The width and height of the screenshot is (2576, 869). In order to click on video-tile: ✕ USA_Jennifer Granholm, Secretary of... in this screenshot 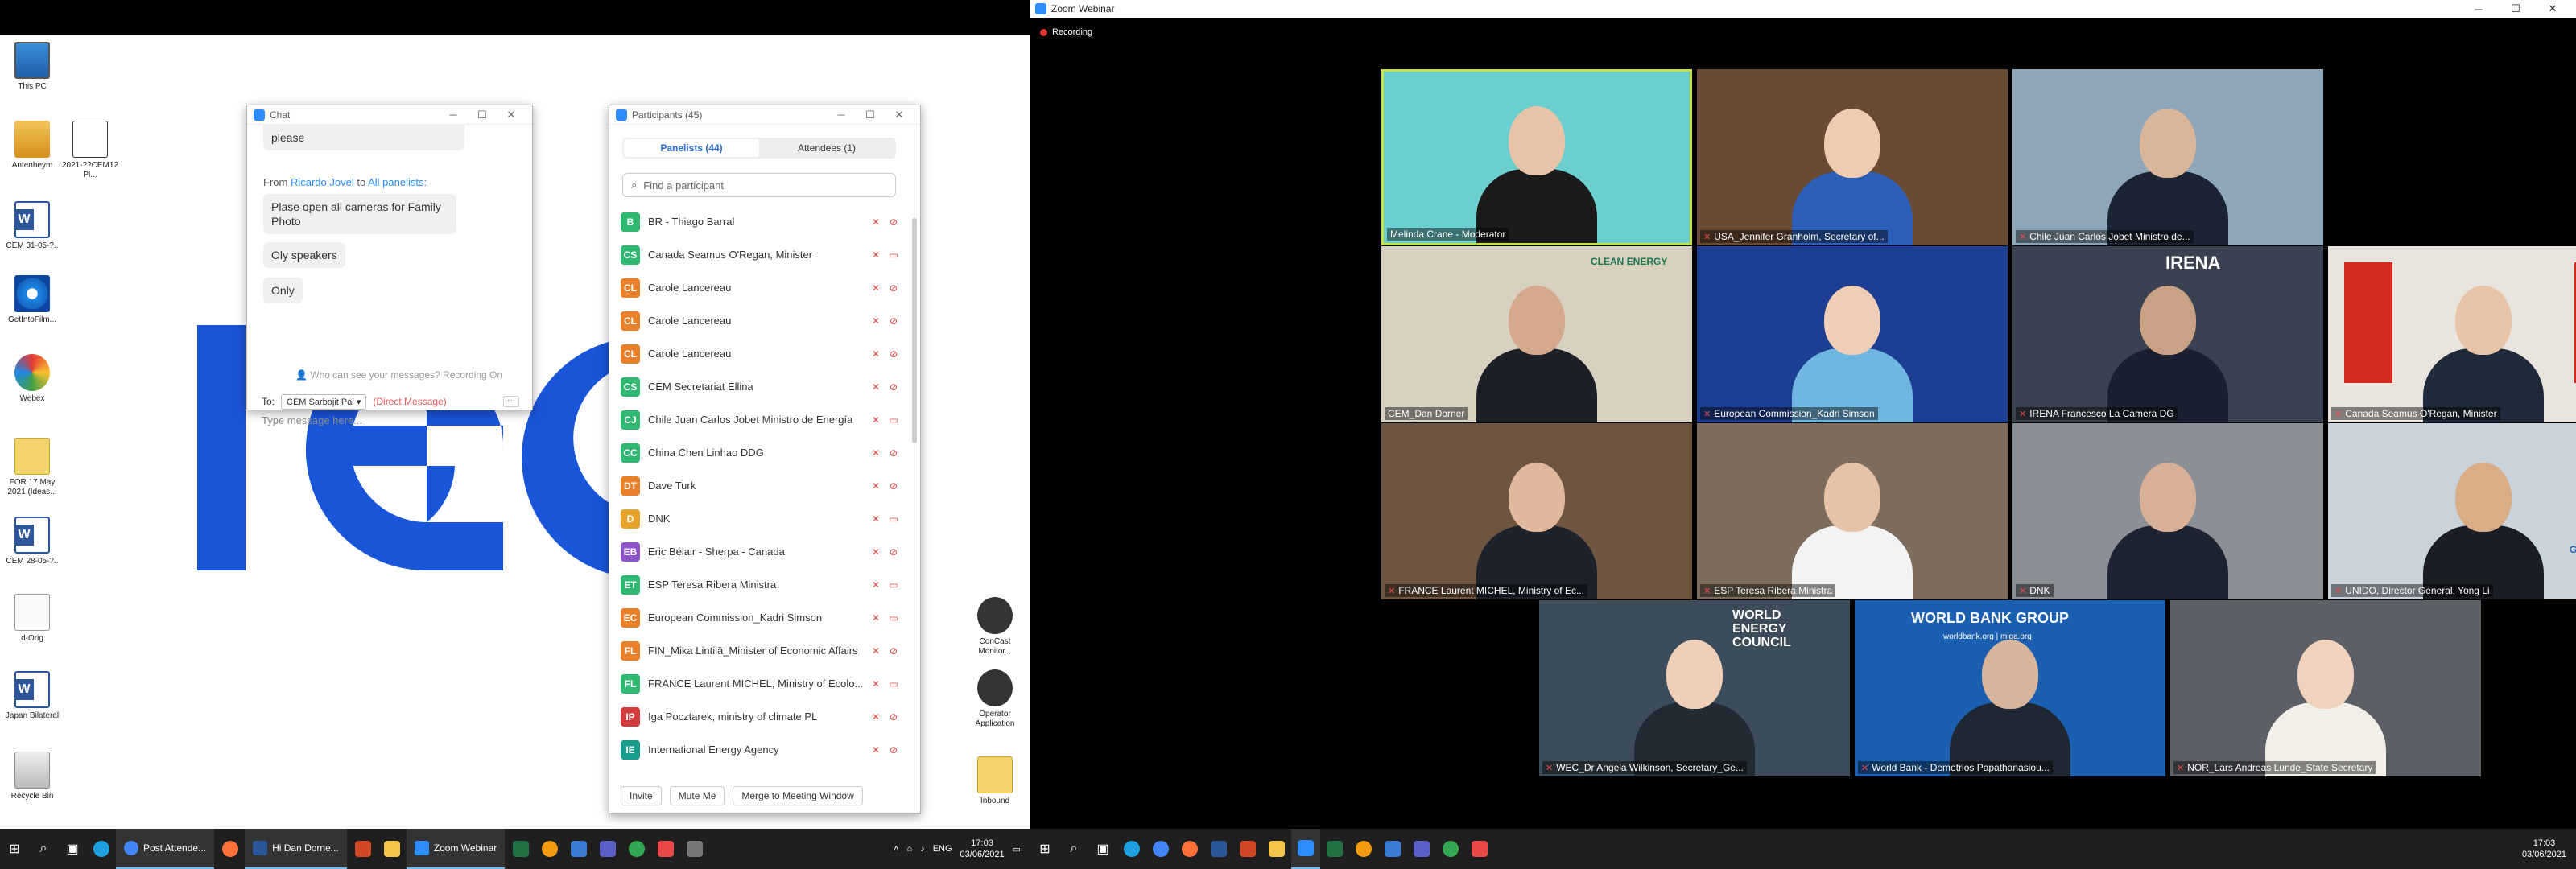, I will do `click(1852, 157)`.